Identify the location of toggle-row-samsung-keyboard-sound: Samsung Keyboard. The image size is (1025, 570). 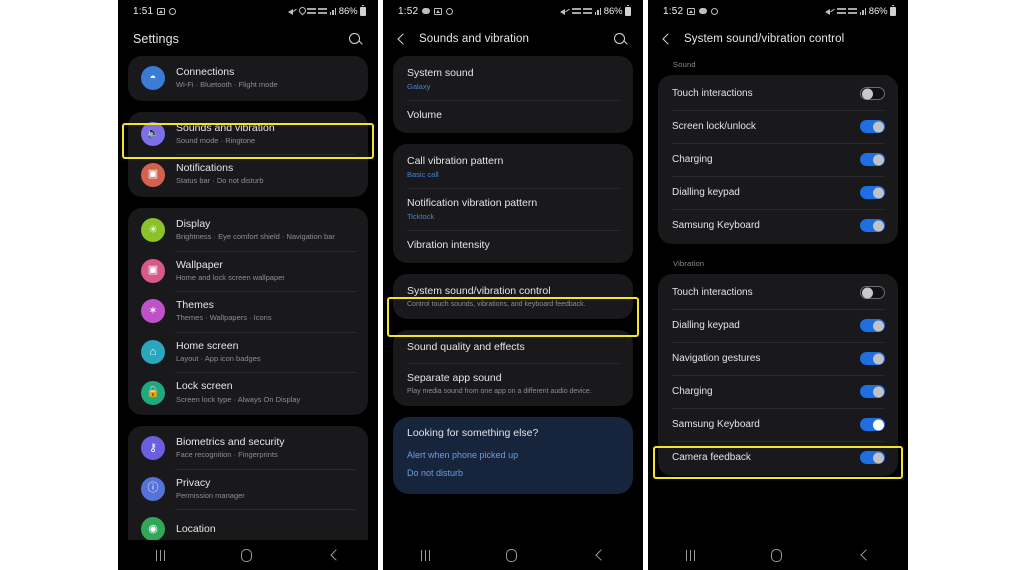
(778, 225).